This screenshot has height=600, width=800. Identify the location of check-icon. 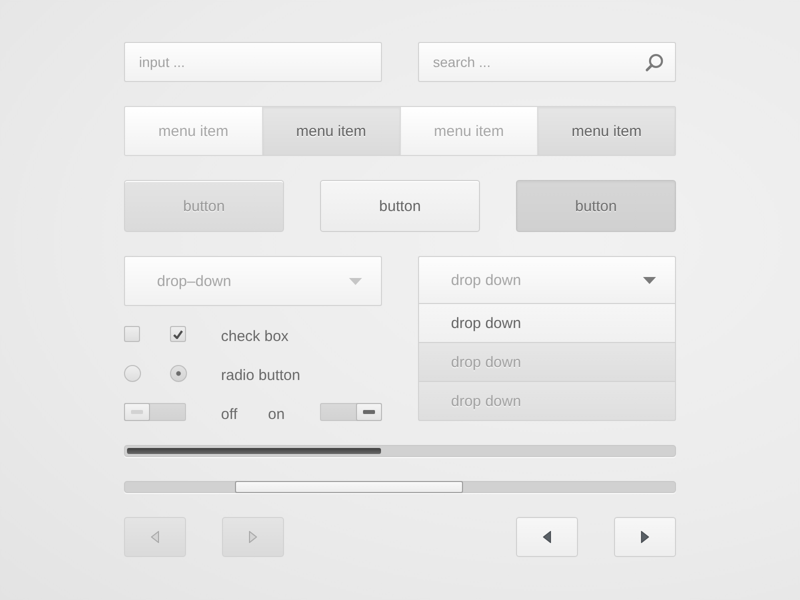
(178, 334).